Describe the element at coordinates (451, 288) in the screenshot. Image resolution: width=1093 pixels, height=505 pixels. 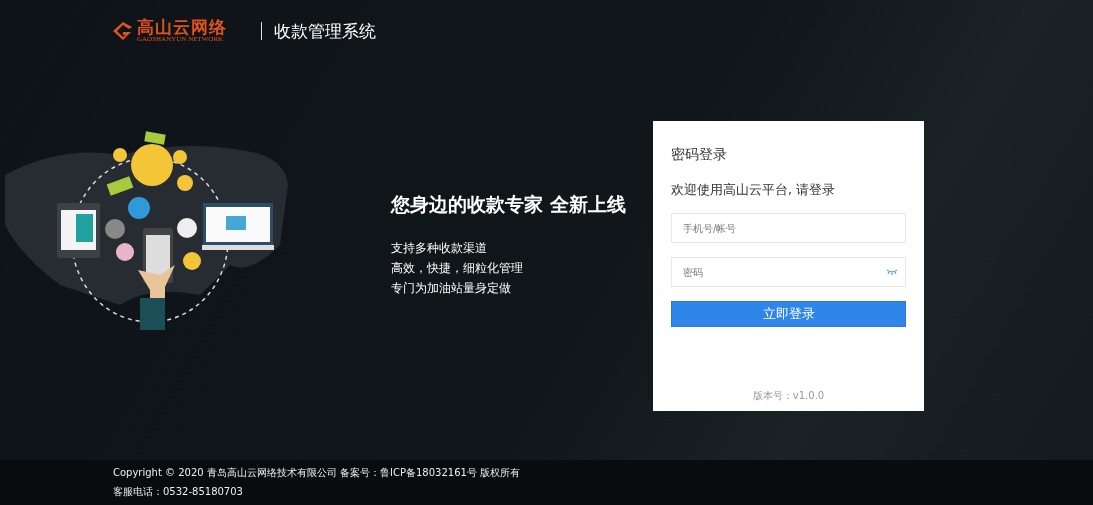
I see `feature-text: 专门为加油站量身定做` at that location.